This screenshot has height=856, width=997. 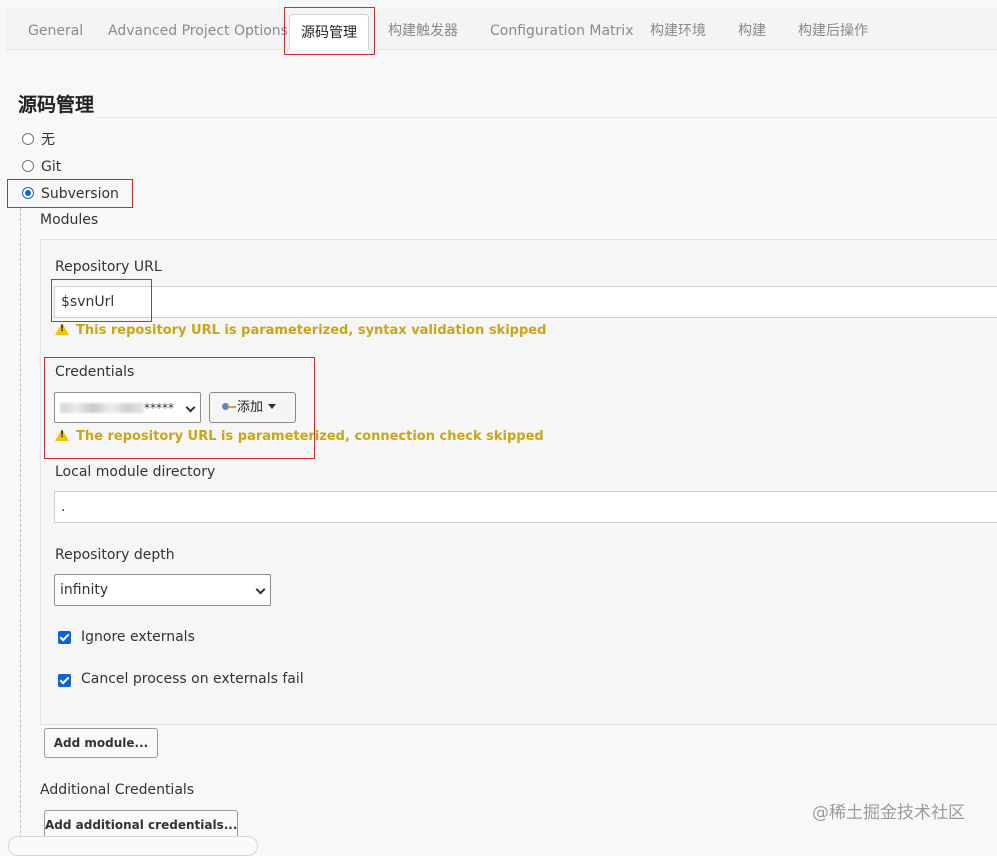 What do you see at coordinates (525, 302) in the screenshot?
I see `repository-url-input: $svnUrl` at bounding box center [525, 302].